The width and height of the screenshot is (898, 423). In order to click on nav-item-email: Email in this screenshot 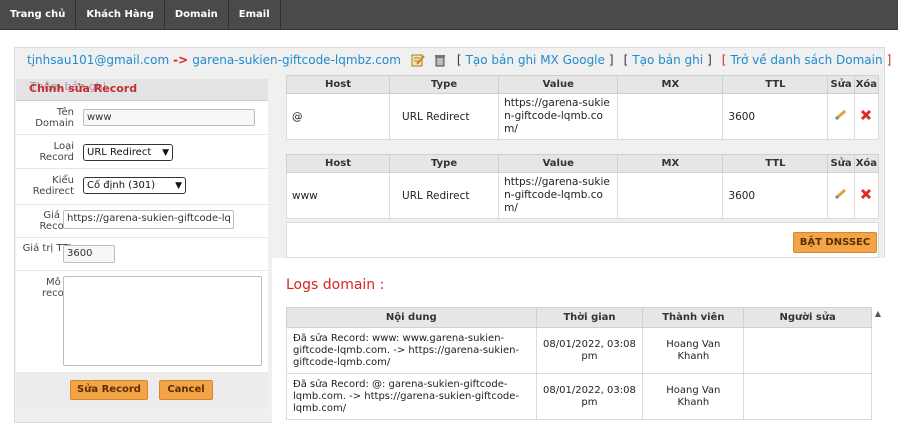, I will do `click(255, 14)`.